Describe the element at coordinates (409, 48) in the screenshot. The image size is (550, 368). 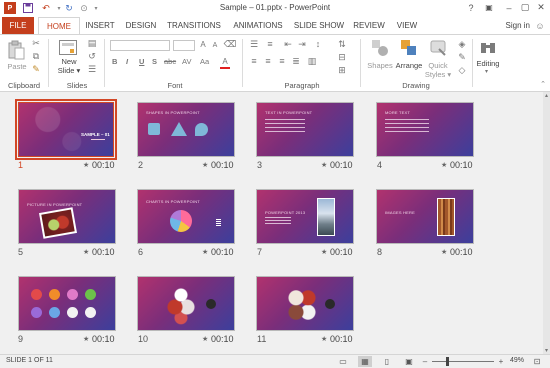
I see `arrange-icon` at that location.